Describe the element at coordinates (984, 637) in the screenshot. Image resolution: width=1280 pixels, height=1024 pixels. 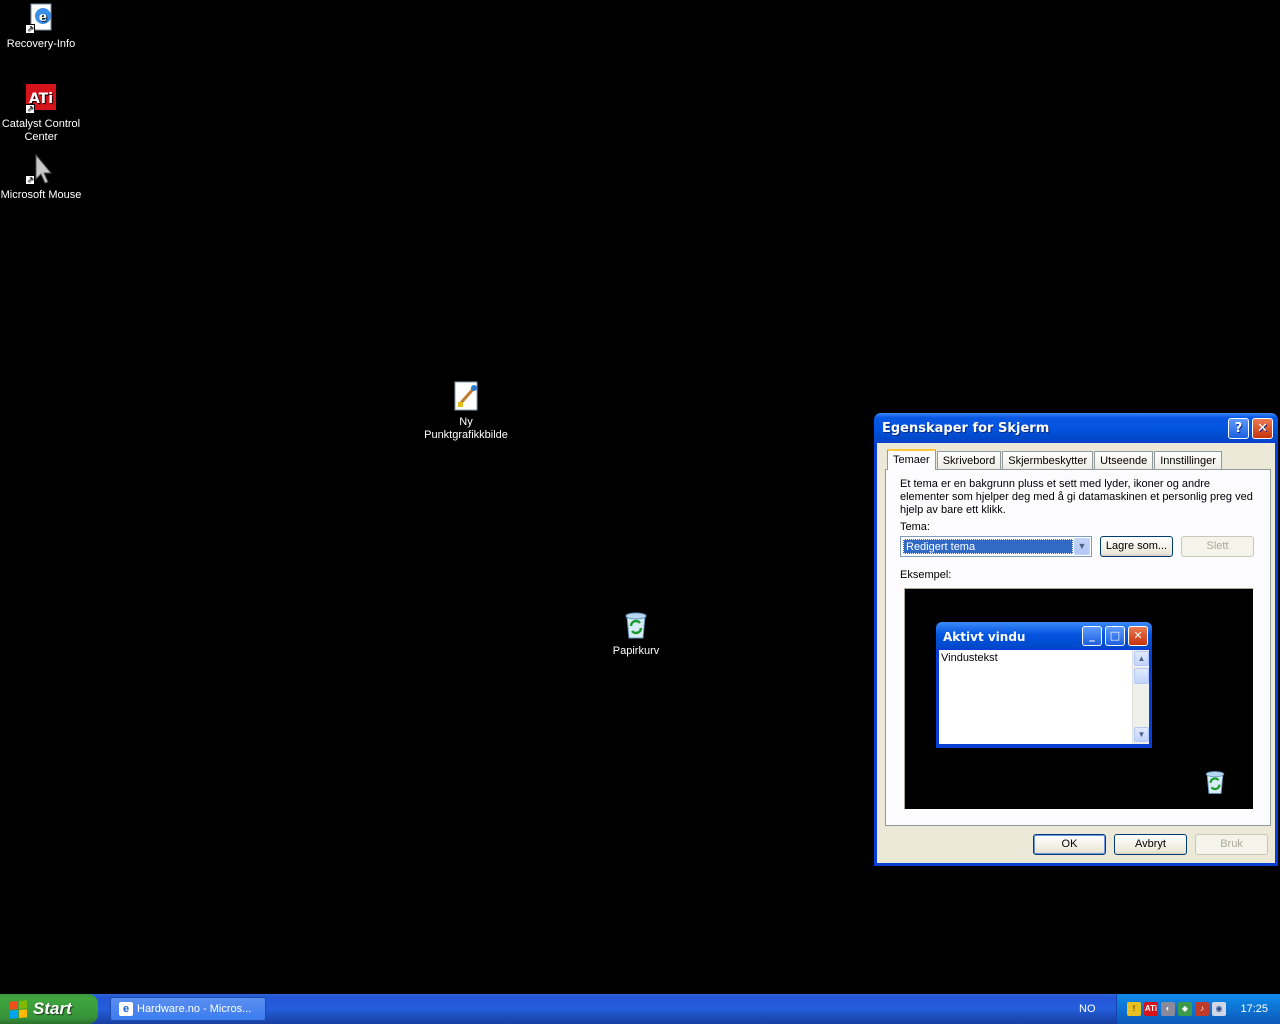
I see `preview-window-title-text: Aktivt vindu` at that location.